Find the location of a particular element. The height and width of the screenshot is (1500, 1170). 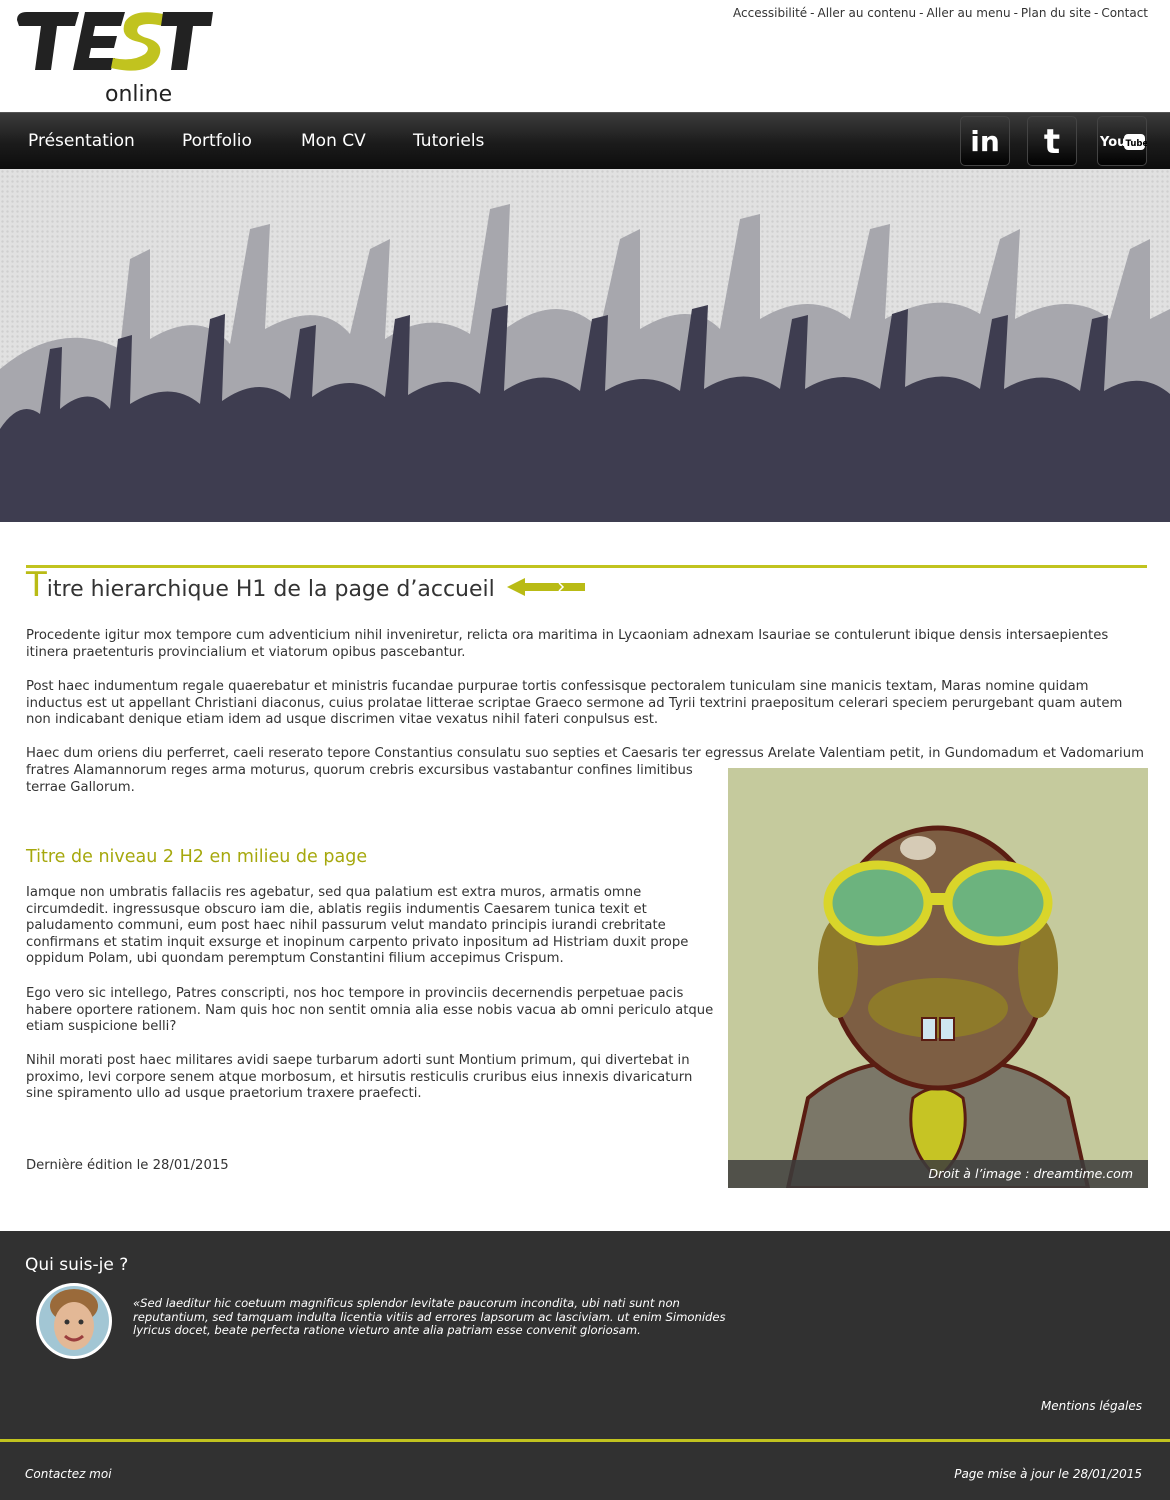

section-subtitle: Titre de niveau 2 H2 en milieu de page is located at coordinates (197, 857).